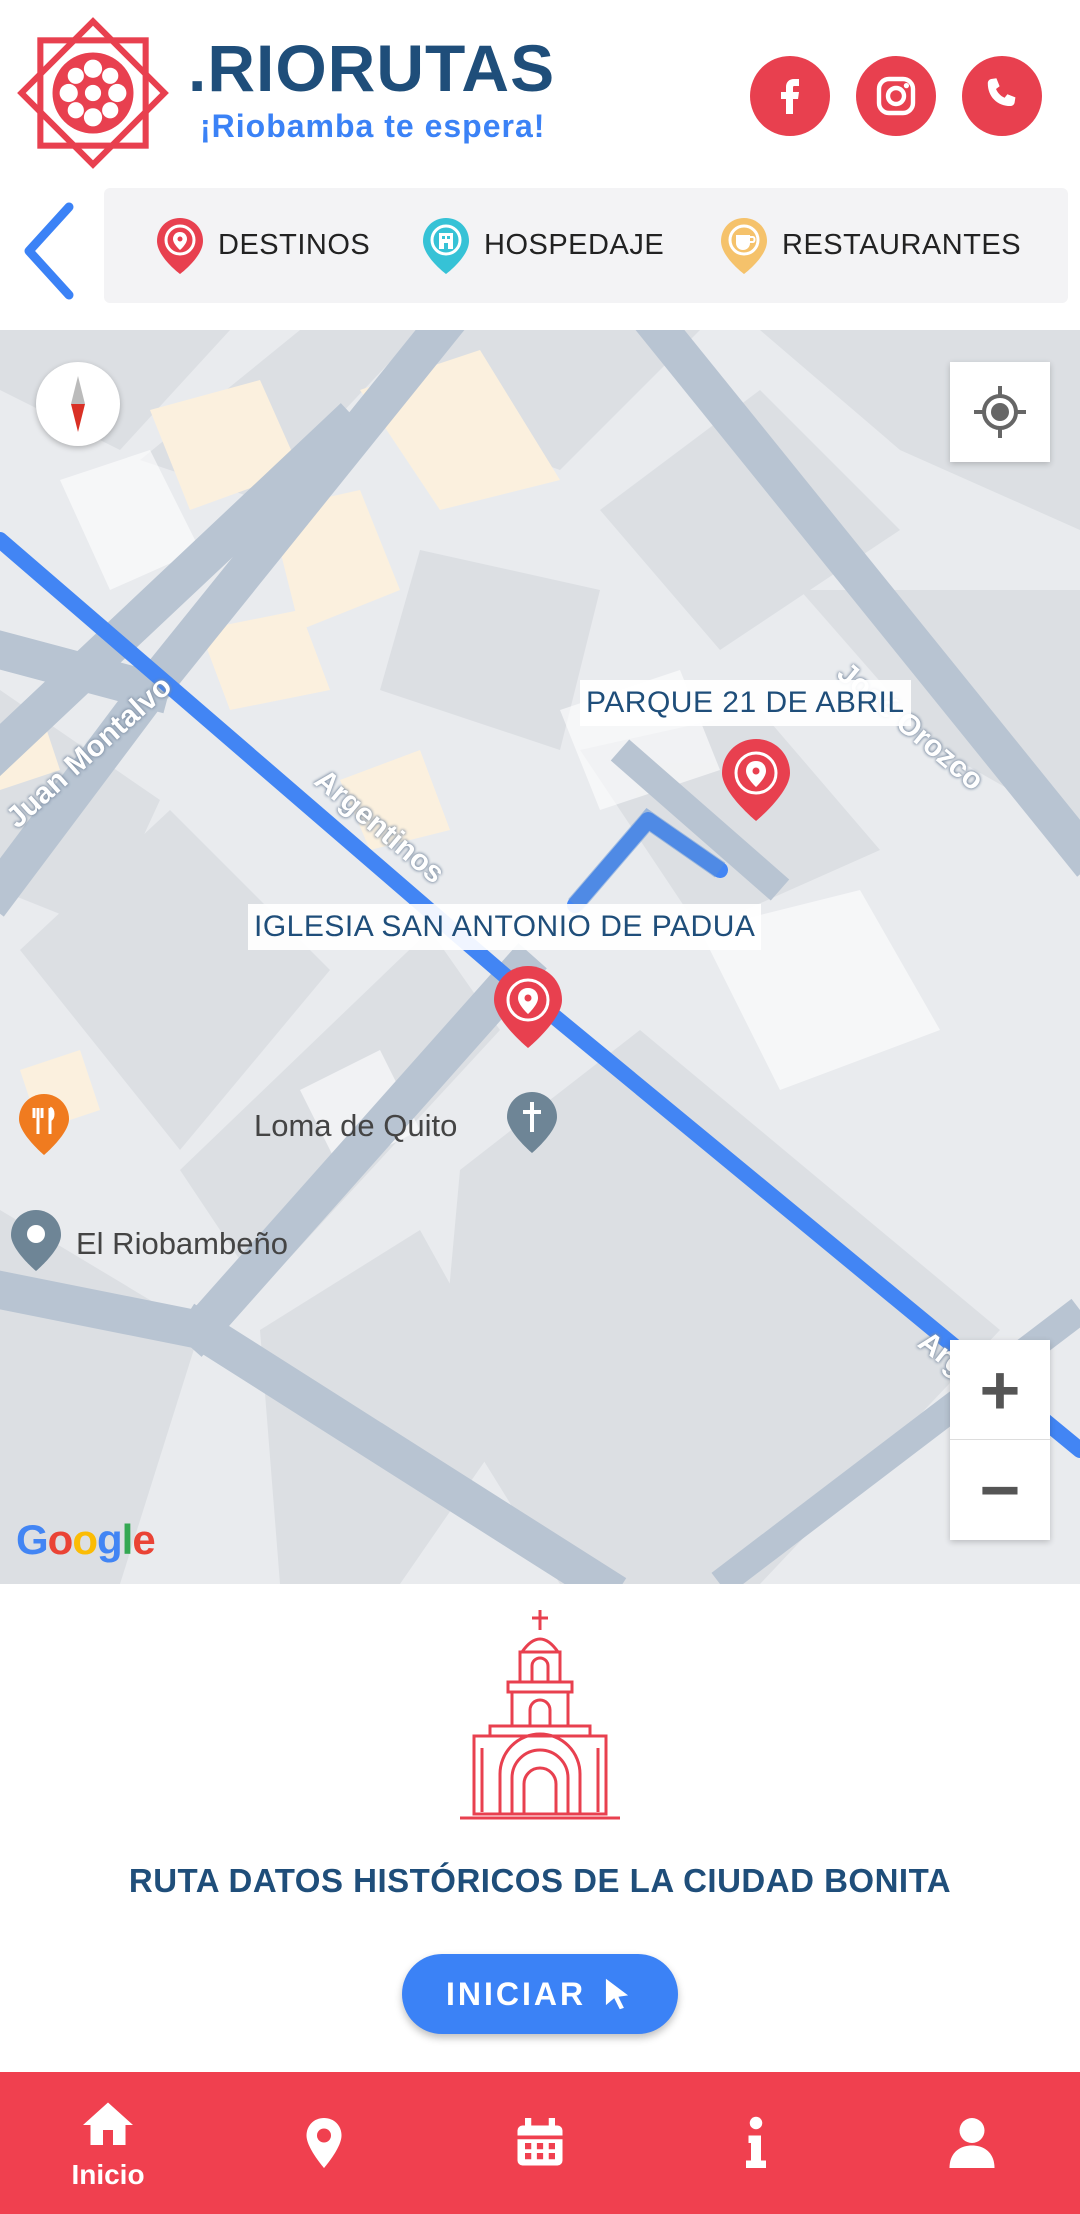  Describe the element at coordinates (93, 93) in the screenshot. I see `riorutas-logo-icon` at that location.